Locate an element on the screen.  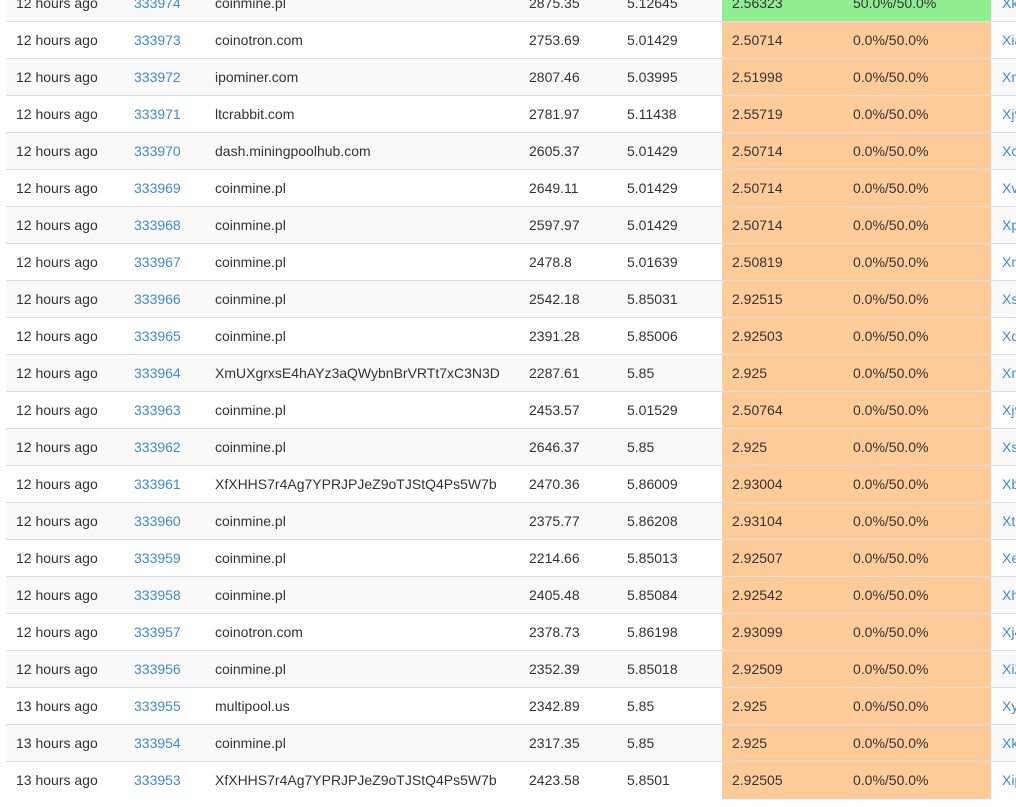
payee-address-link: Xb is located at coordinates (1009, 484).